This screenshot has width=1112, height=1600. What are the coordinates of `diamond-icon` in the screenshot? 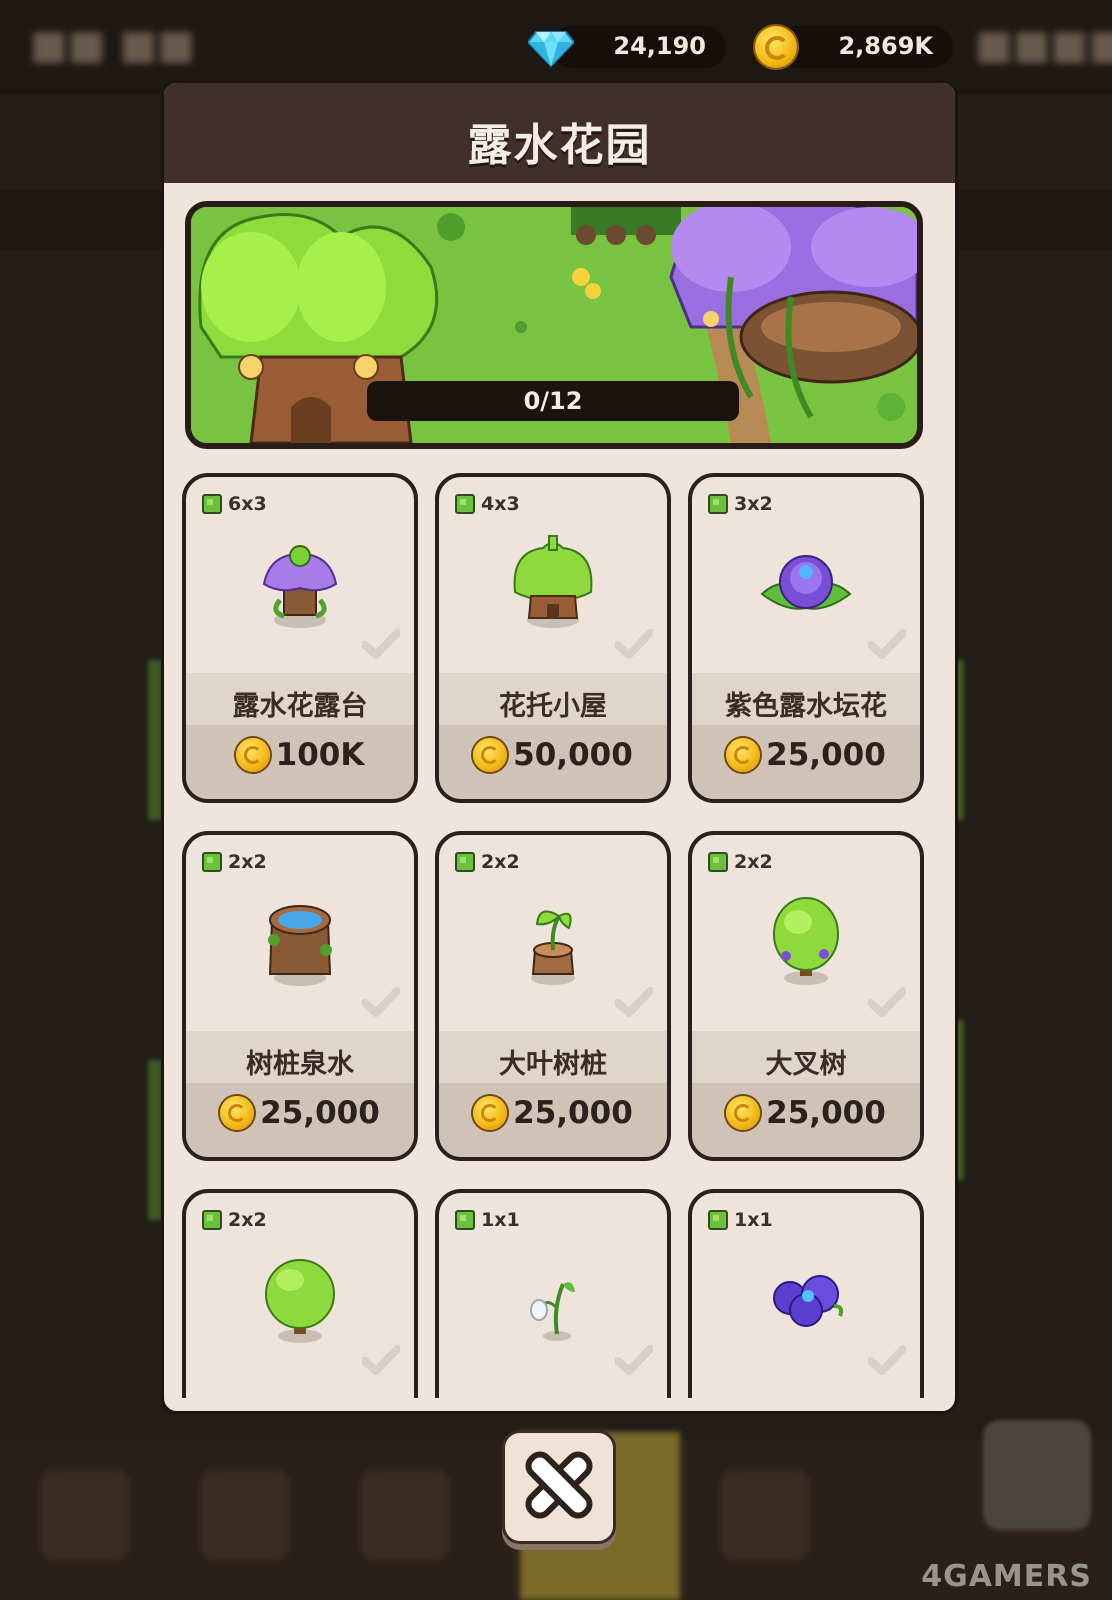 It's located at (551, 49).